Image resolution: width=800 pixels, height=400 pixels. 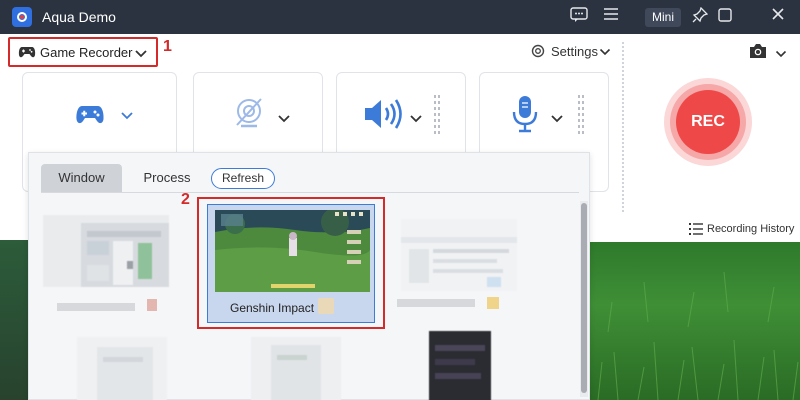 I want to click on list-icon, so click(x=696, y=230).